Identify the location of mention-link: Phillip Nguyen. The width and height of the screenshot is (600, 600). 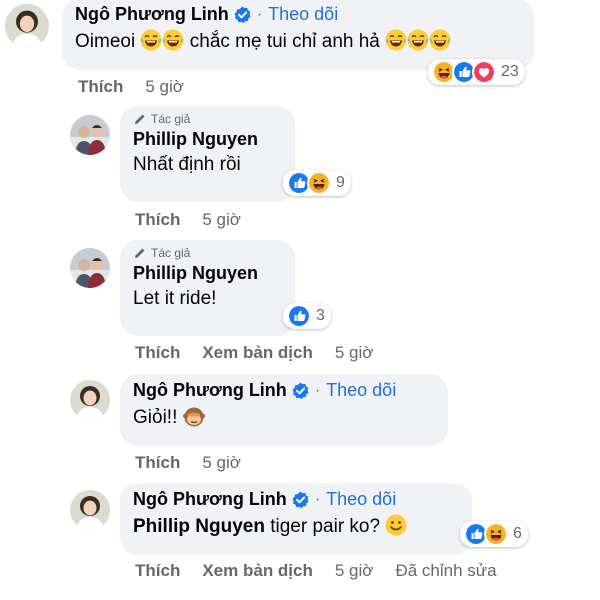
(199, 526).